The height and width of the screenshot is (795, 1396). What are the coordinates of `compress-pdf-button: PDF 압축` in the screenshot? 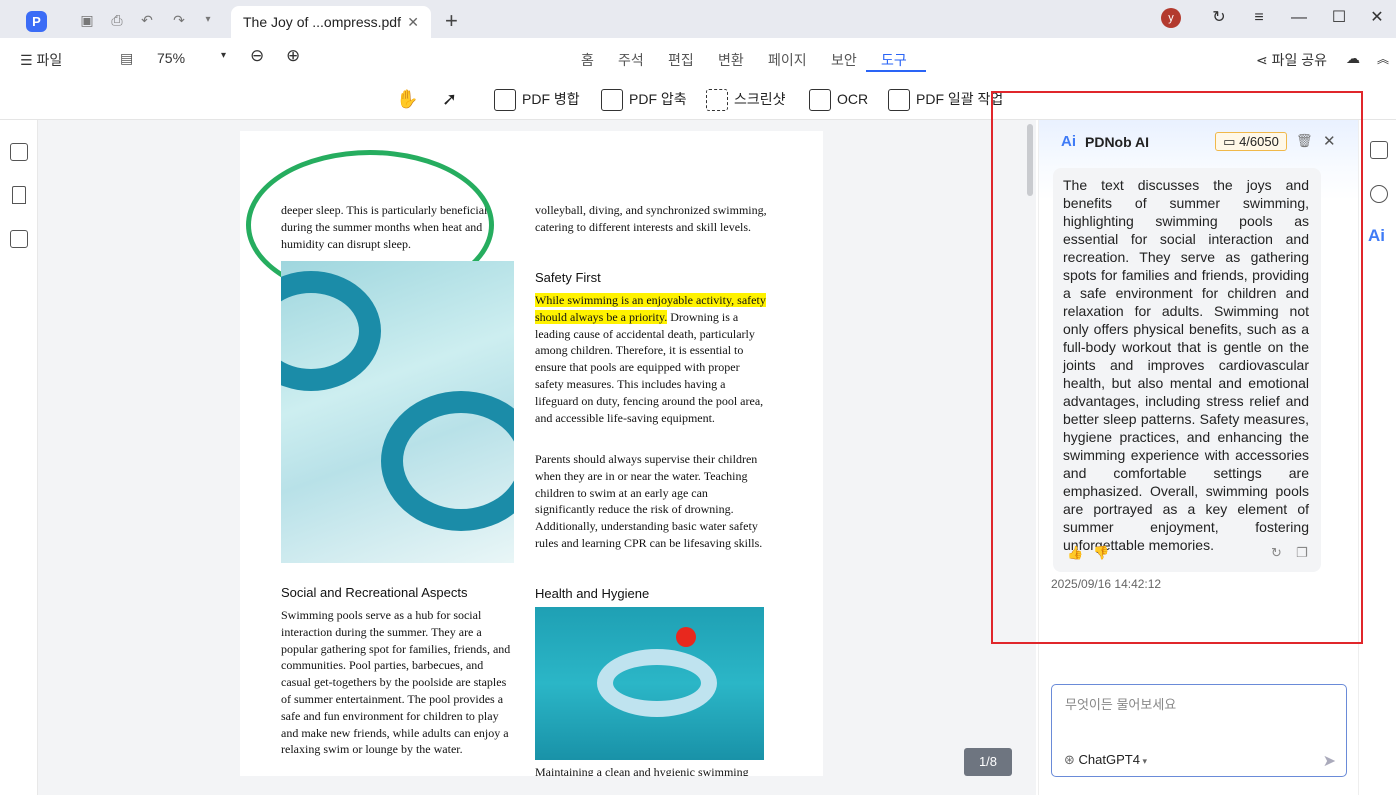 It's located at (644, 100).